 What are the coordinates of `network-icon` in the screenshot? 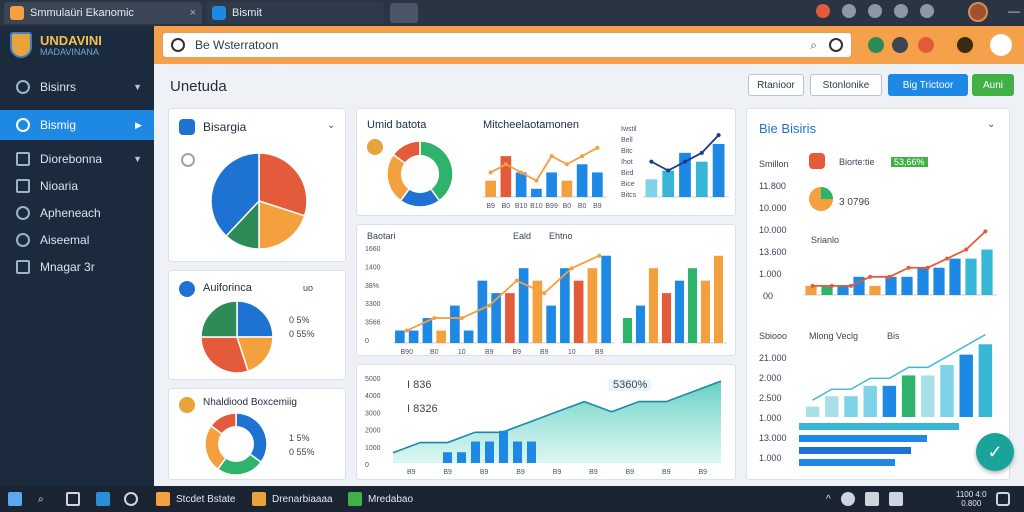 It's located at (847, 499).